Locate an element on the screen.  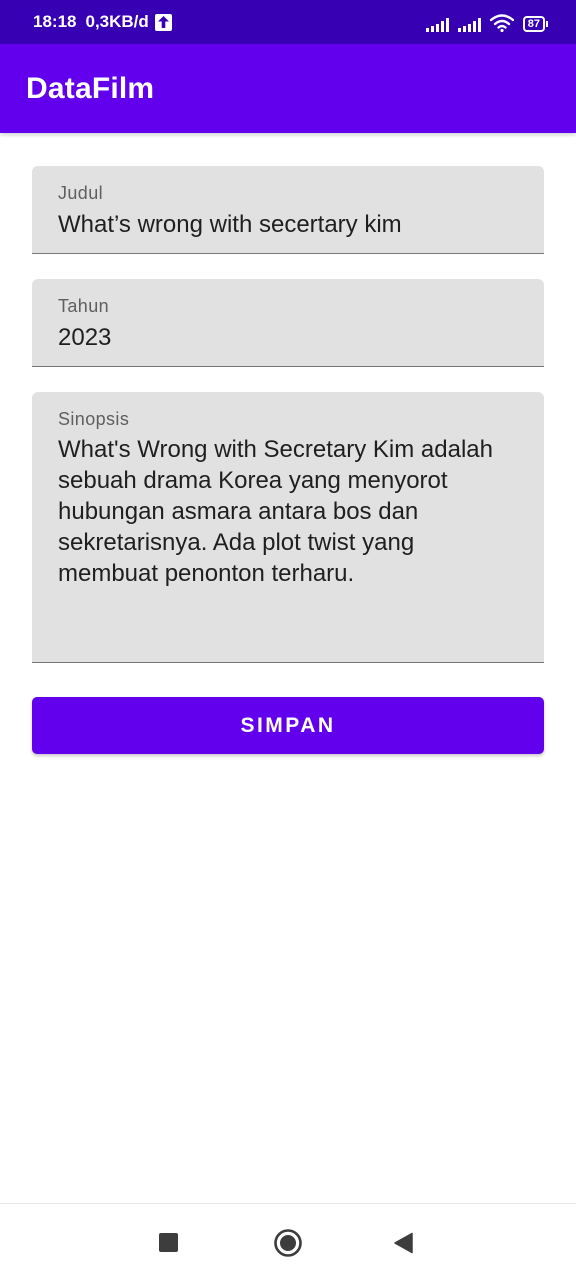
wifi-icon is located at coordinates (501, 23).